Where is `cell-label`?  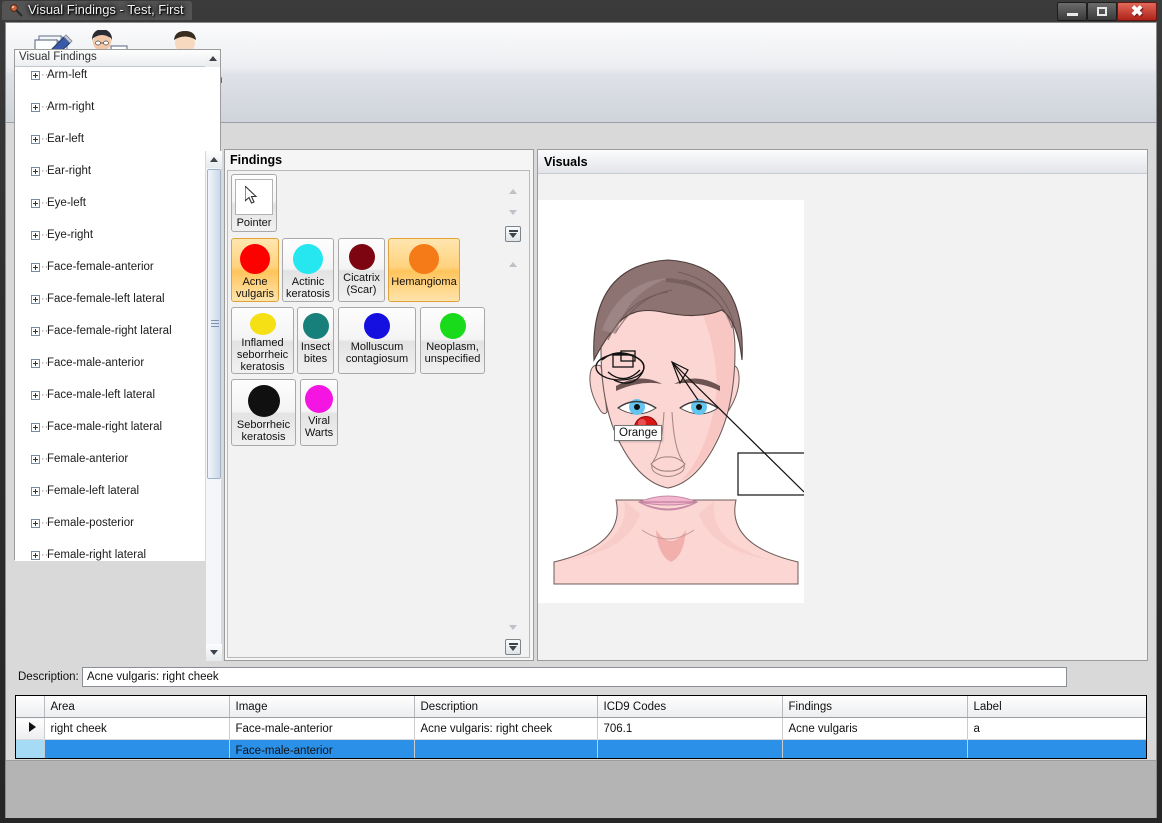
cell-label is located at coordinates (1056, 748).